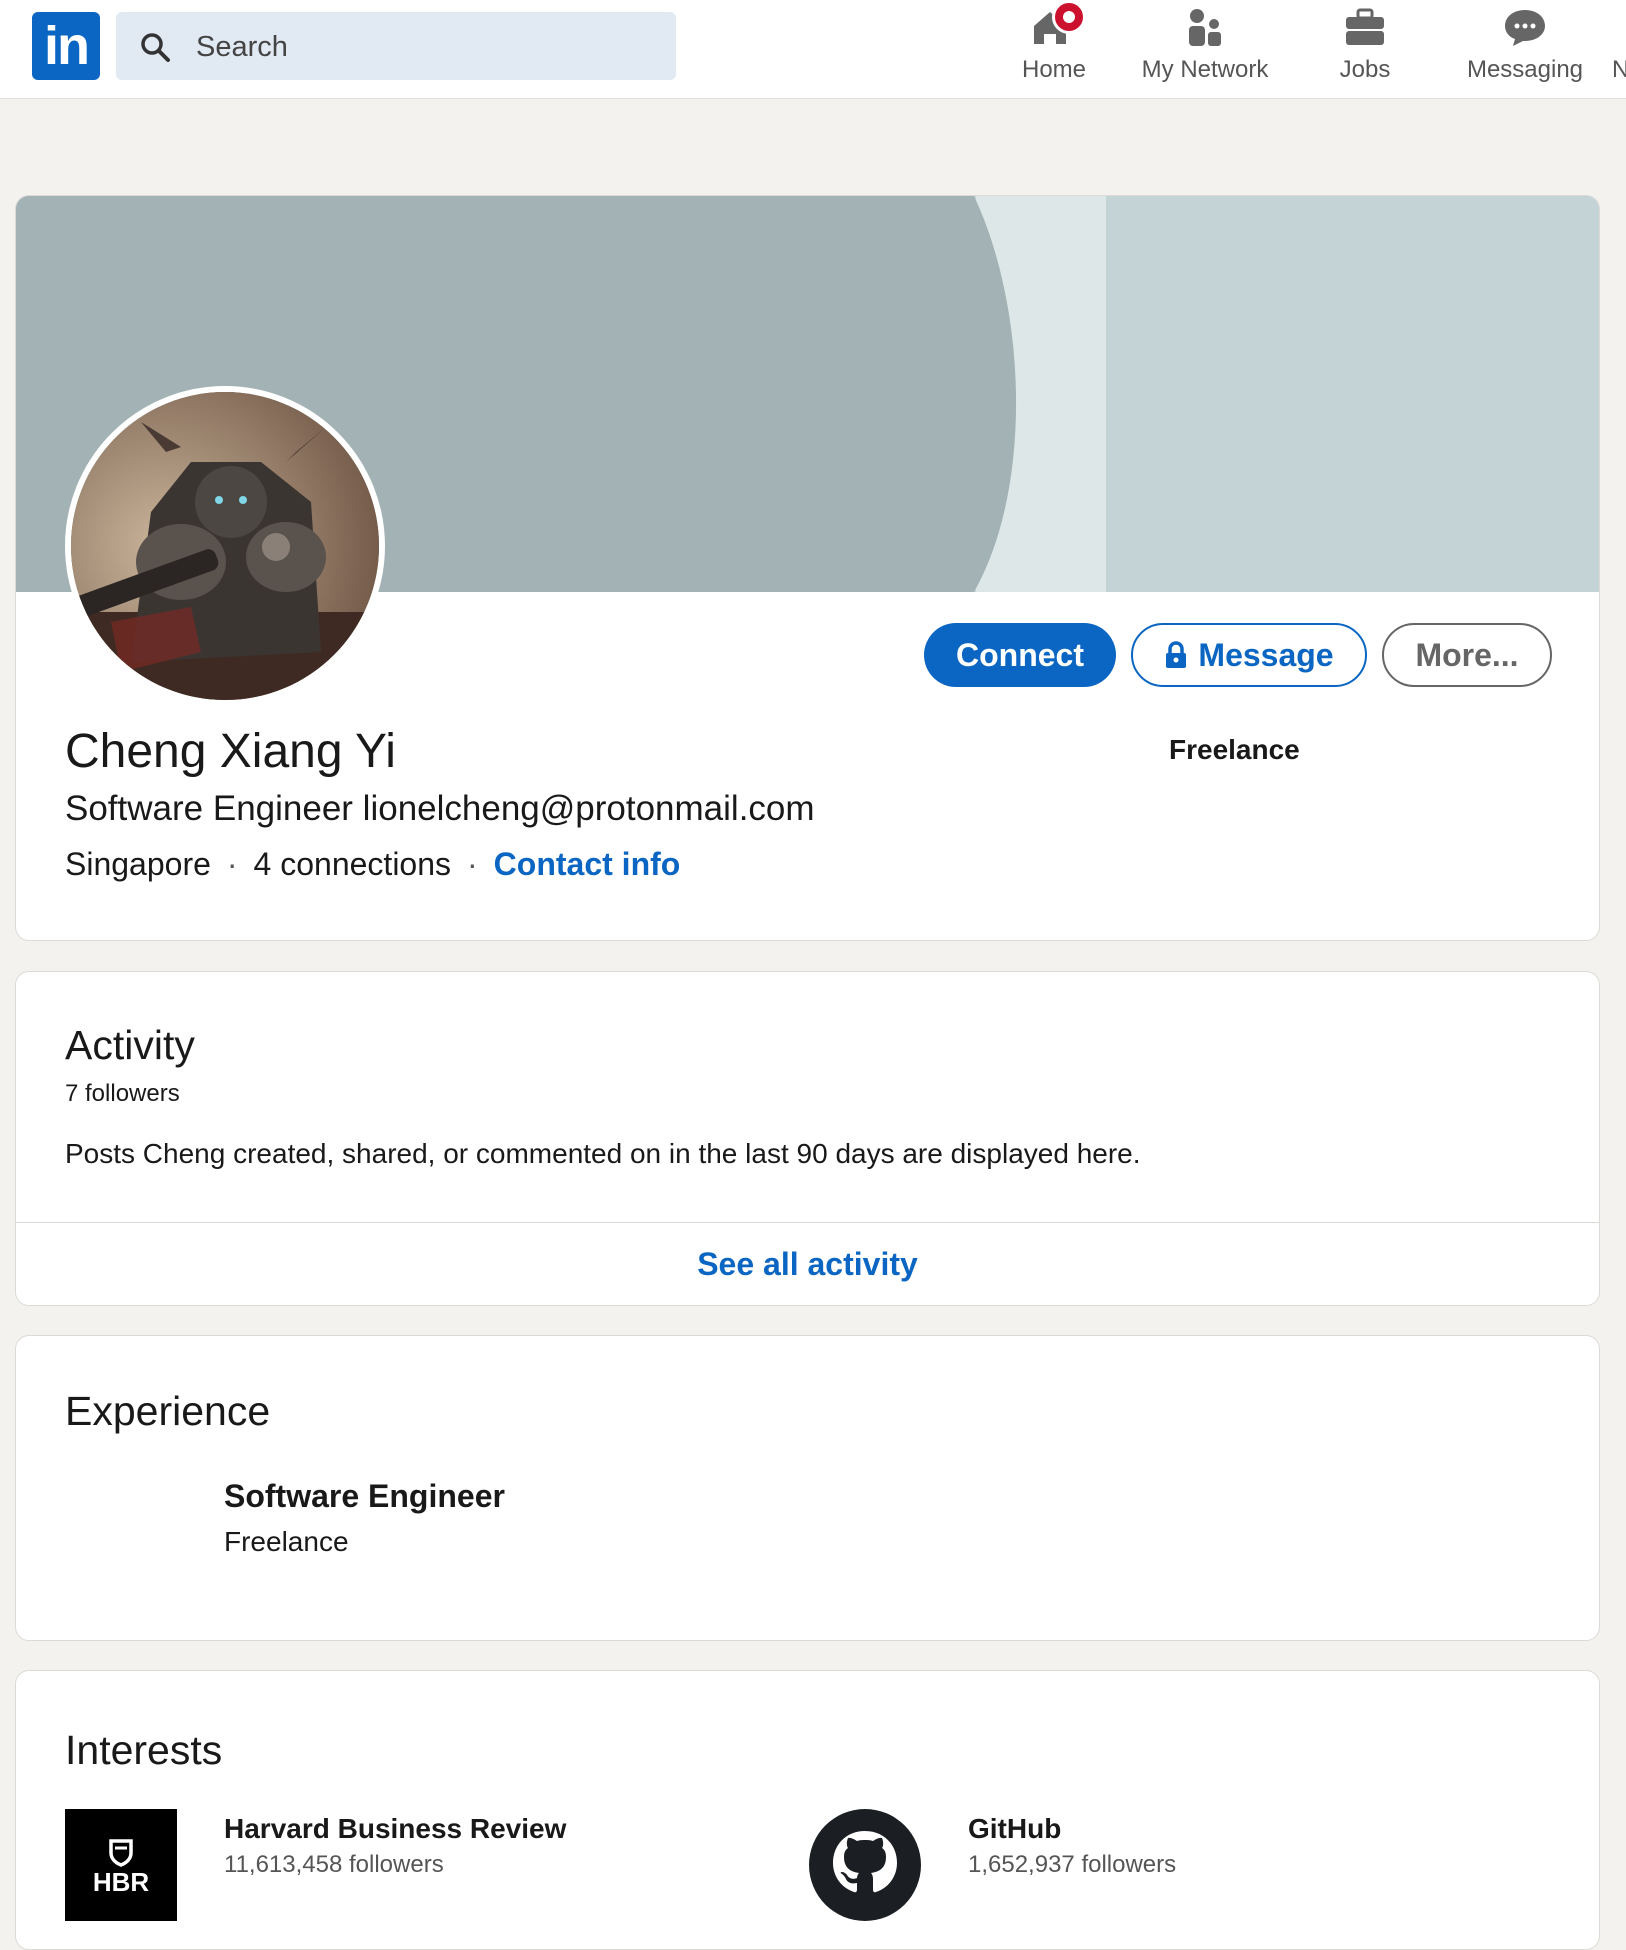 This screenshot has width=1626, height=1950. I want to click on profile-location: Singapore, so click(138, 864).